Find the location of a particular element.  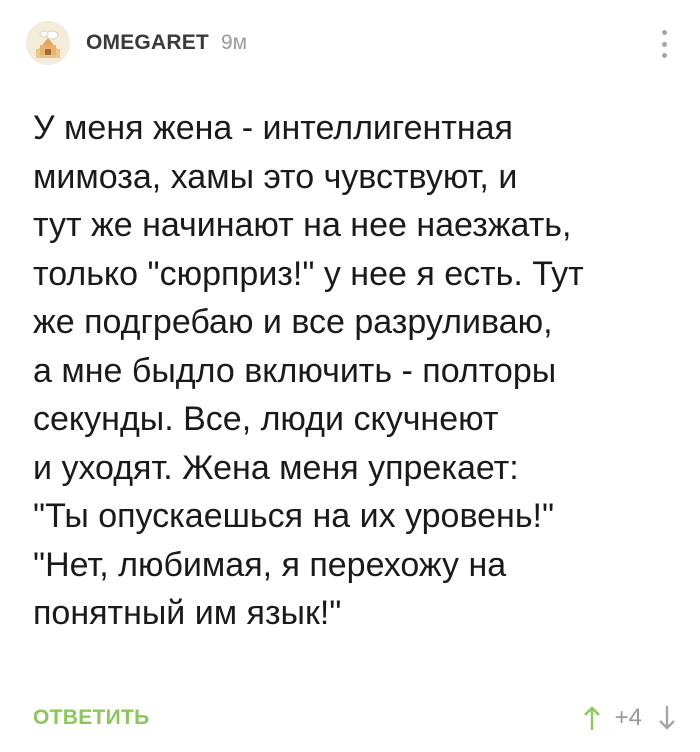

rating-count: +4 is located at coordinates (628, 717).